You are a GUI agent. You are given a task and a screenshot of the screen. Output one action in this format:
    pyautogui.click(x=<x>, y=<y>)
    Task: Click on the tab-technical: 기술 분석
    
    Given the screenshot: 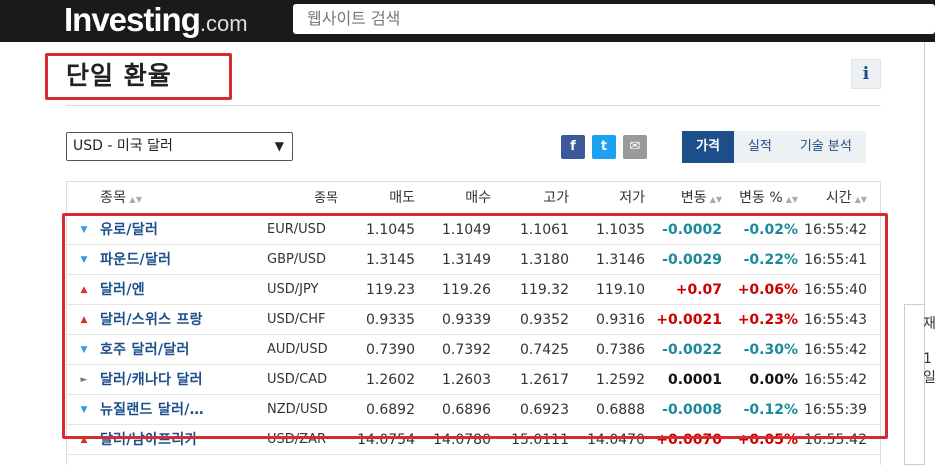 What is the action you would take?
    pyautogui.click(x=826, y=147)
    